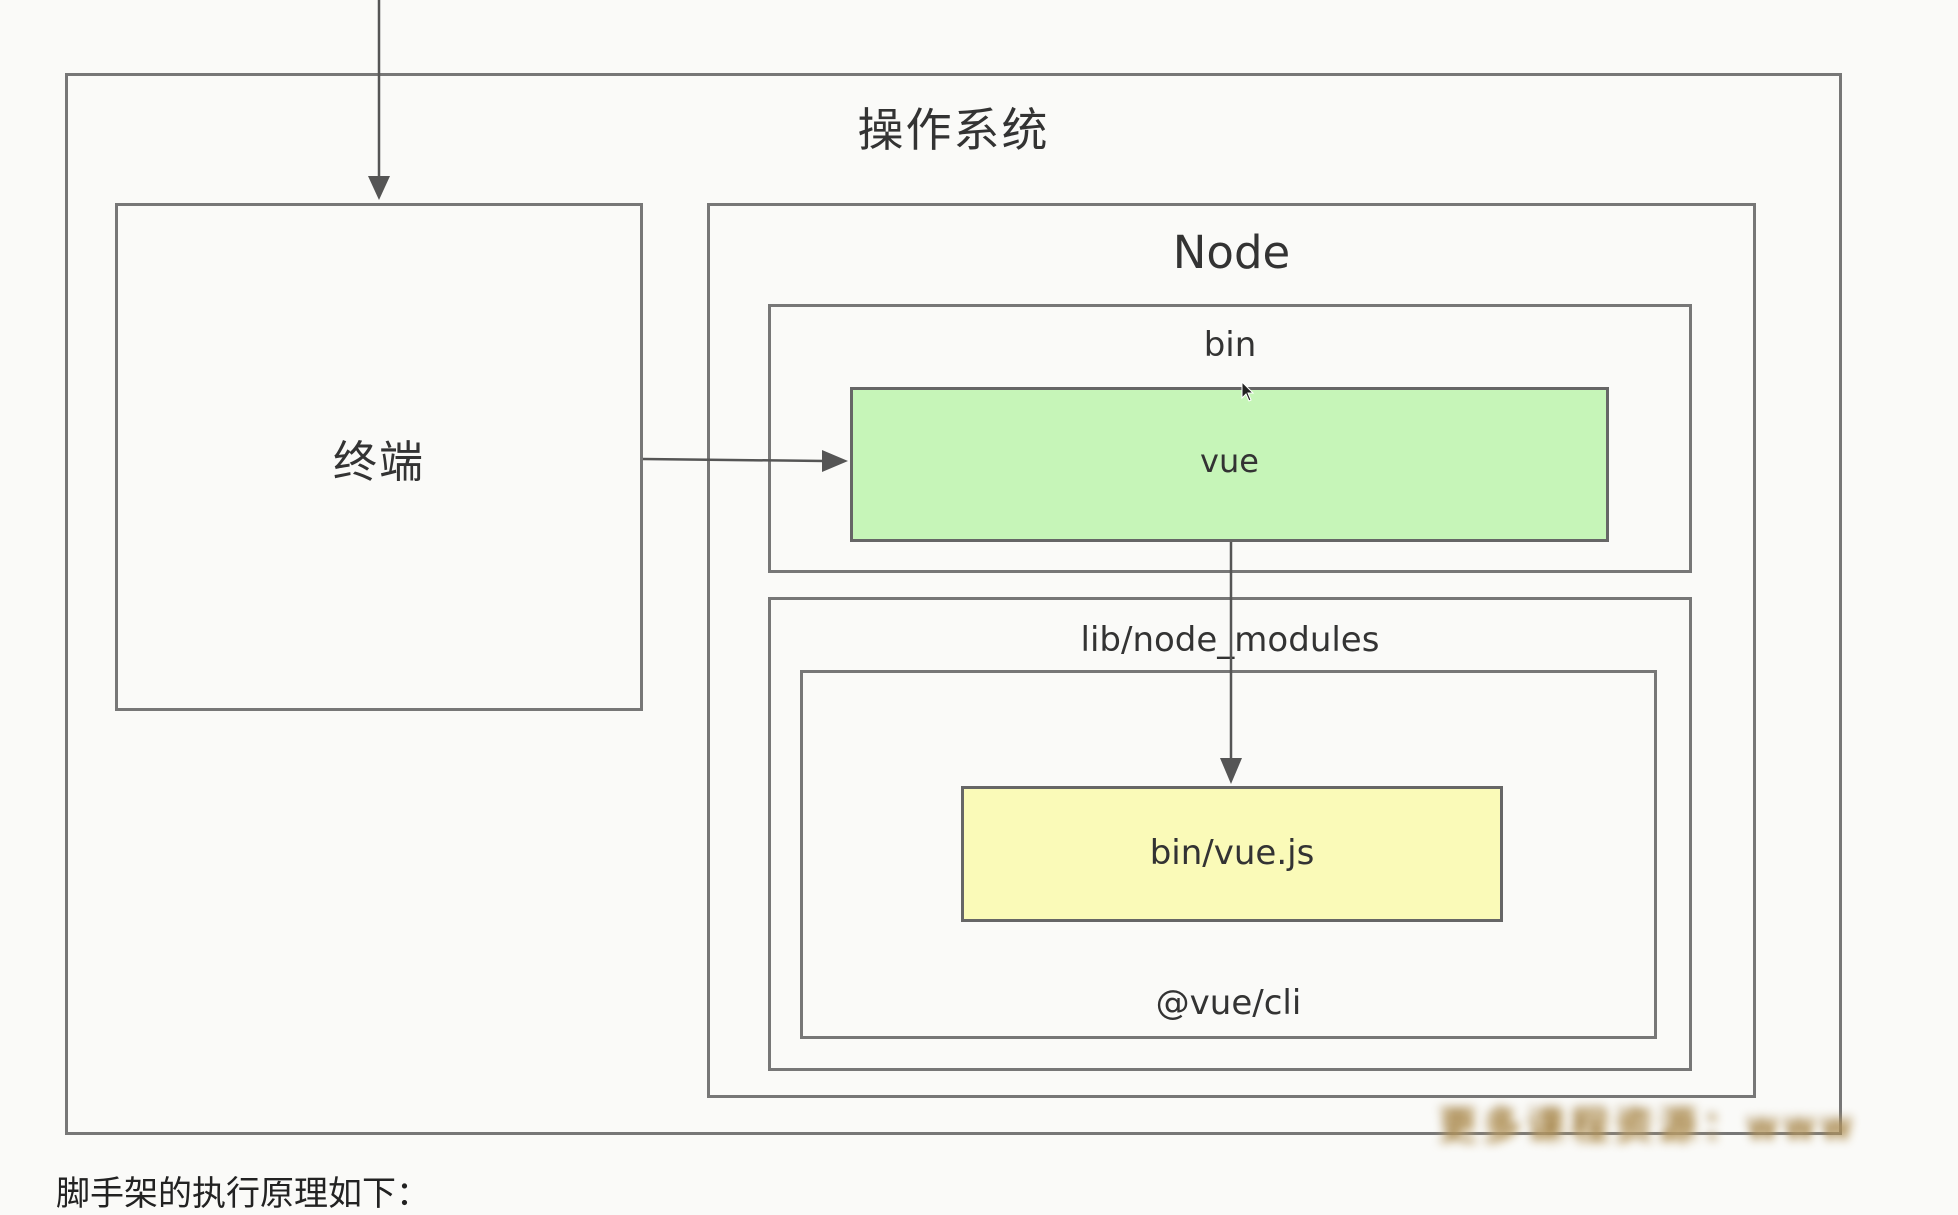 Image resolution: width=1958 pixels, height=1215 pixels. What do you see at coordinates (243, 1194) in the screenshot?
I see `caption-text: 脚手架的执行原理如下：` at bounding box center [243, 1194].